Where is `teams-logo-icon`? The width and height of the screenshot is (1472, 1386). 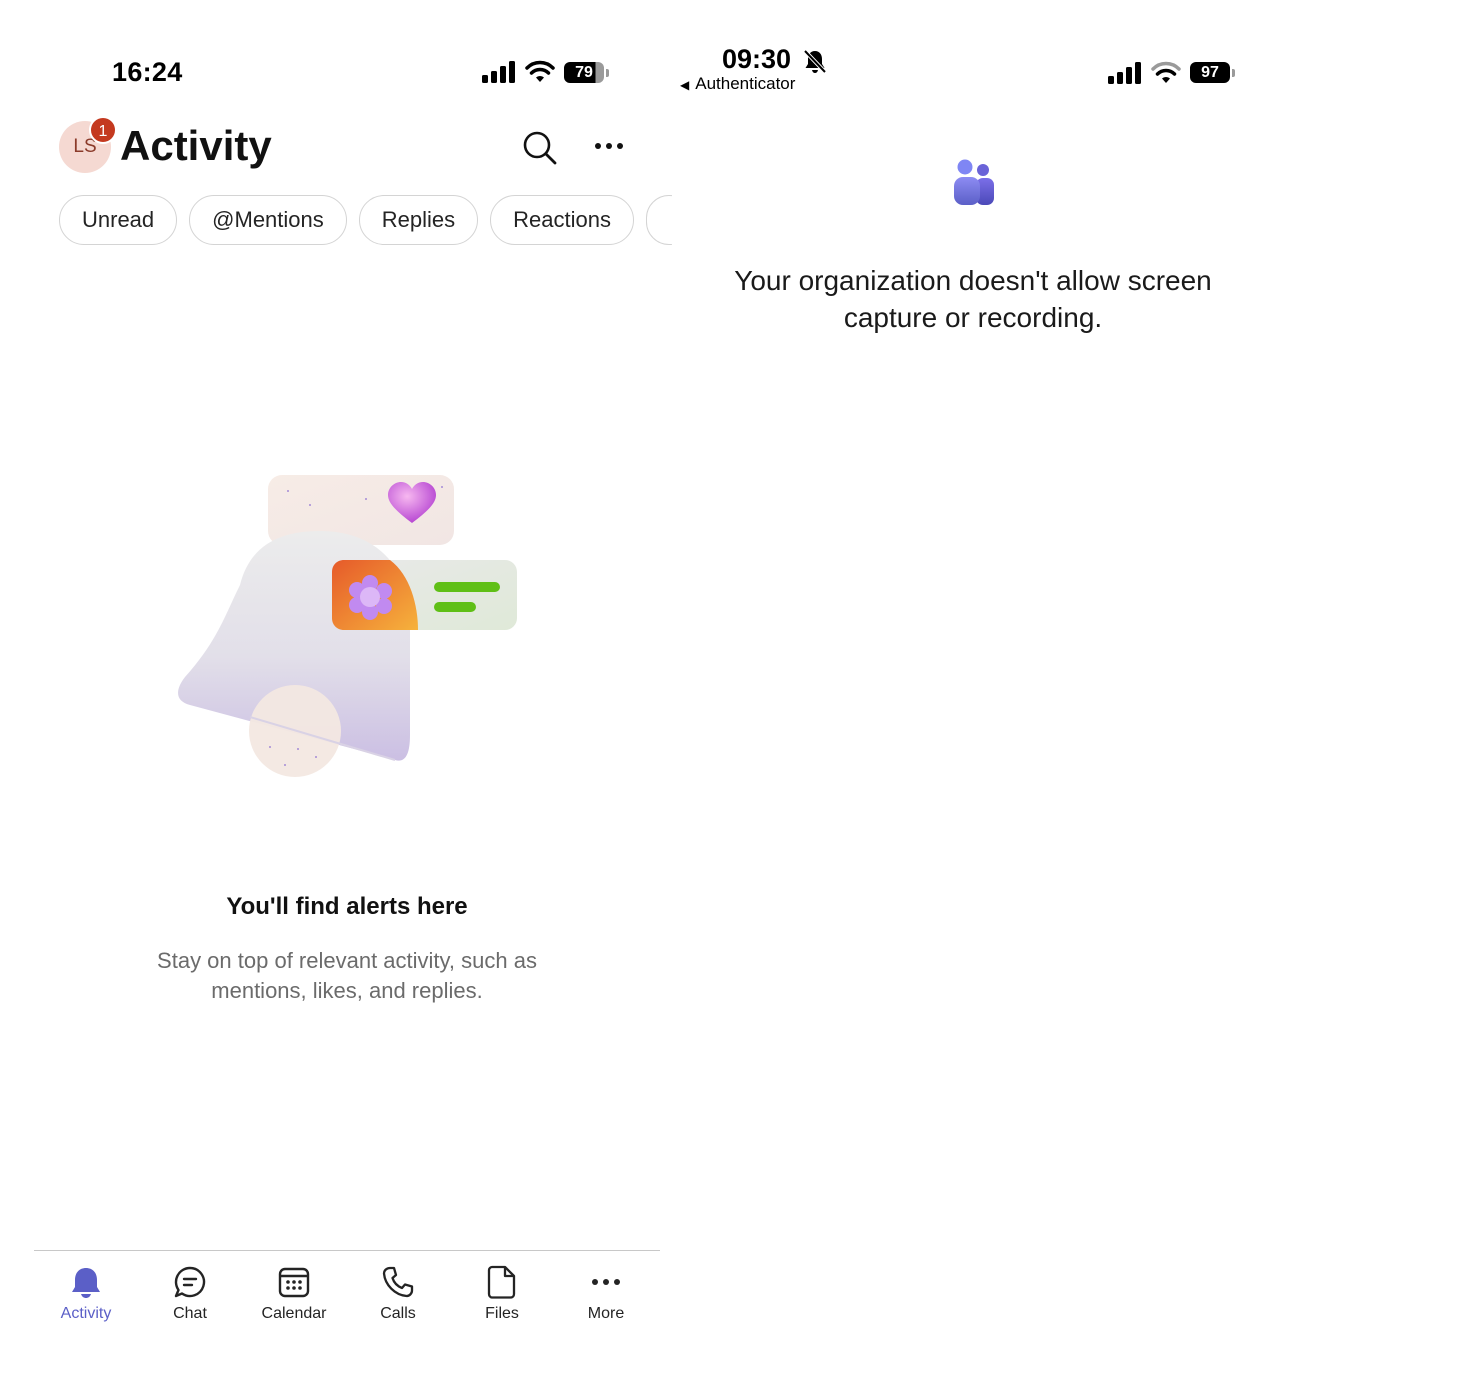
teams-logo-icon is located at coordinates (974, 182).